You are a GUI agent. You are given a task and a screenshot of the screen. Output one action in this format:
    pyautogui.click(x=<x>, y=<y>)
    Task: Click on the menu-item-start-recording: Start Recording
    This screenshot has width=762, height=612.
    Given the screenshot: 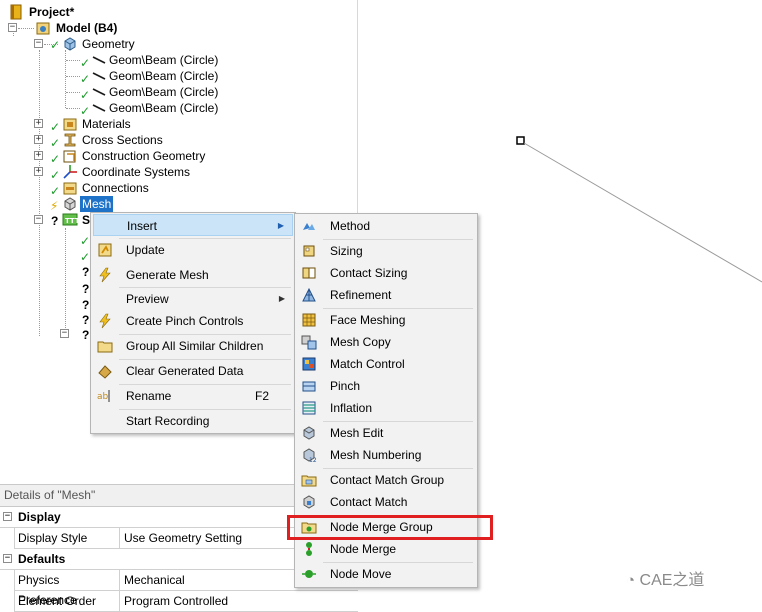 What is the action you would take?
    pyautogui.click(x=193, y=421)
    